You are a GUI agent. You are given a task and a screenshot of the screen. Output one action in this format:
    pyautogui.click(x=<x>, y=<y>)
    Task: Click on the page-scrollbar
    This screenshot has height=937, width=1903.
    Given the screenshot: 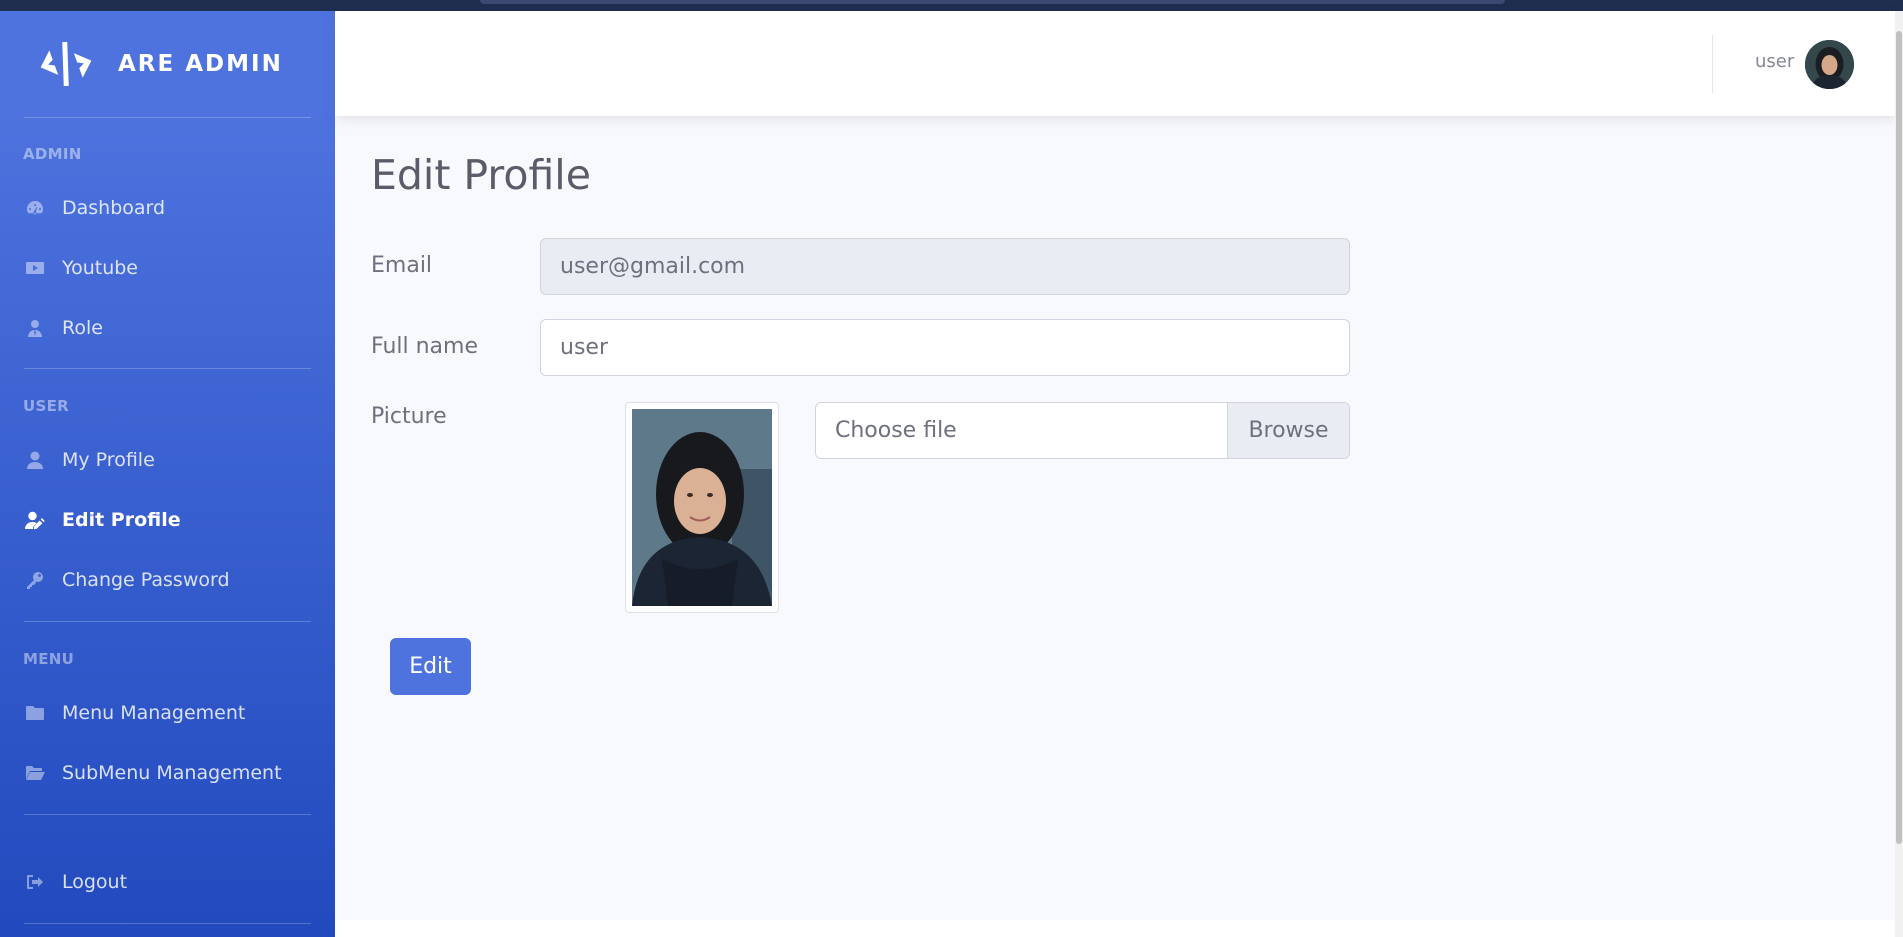 What is the action you would take?
    pyautogui.click(x=1899, y=474)
    